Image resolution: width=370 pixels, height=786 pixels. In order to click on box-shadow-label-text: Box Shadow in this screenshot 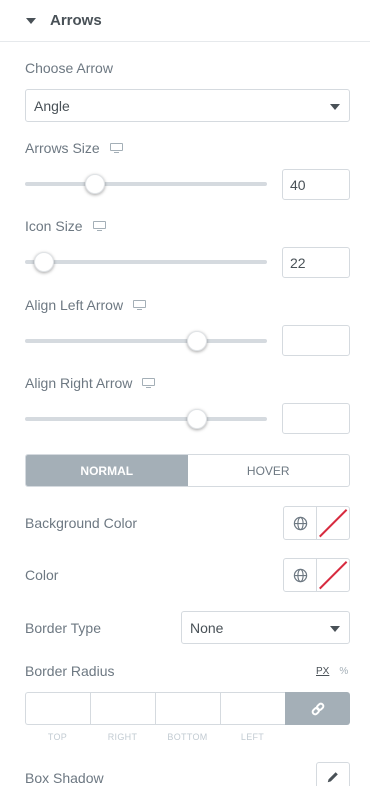, I will do `click(64, 778)`.